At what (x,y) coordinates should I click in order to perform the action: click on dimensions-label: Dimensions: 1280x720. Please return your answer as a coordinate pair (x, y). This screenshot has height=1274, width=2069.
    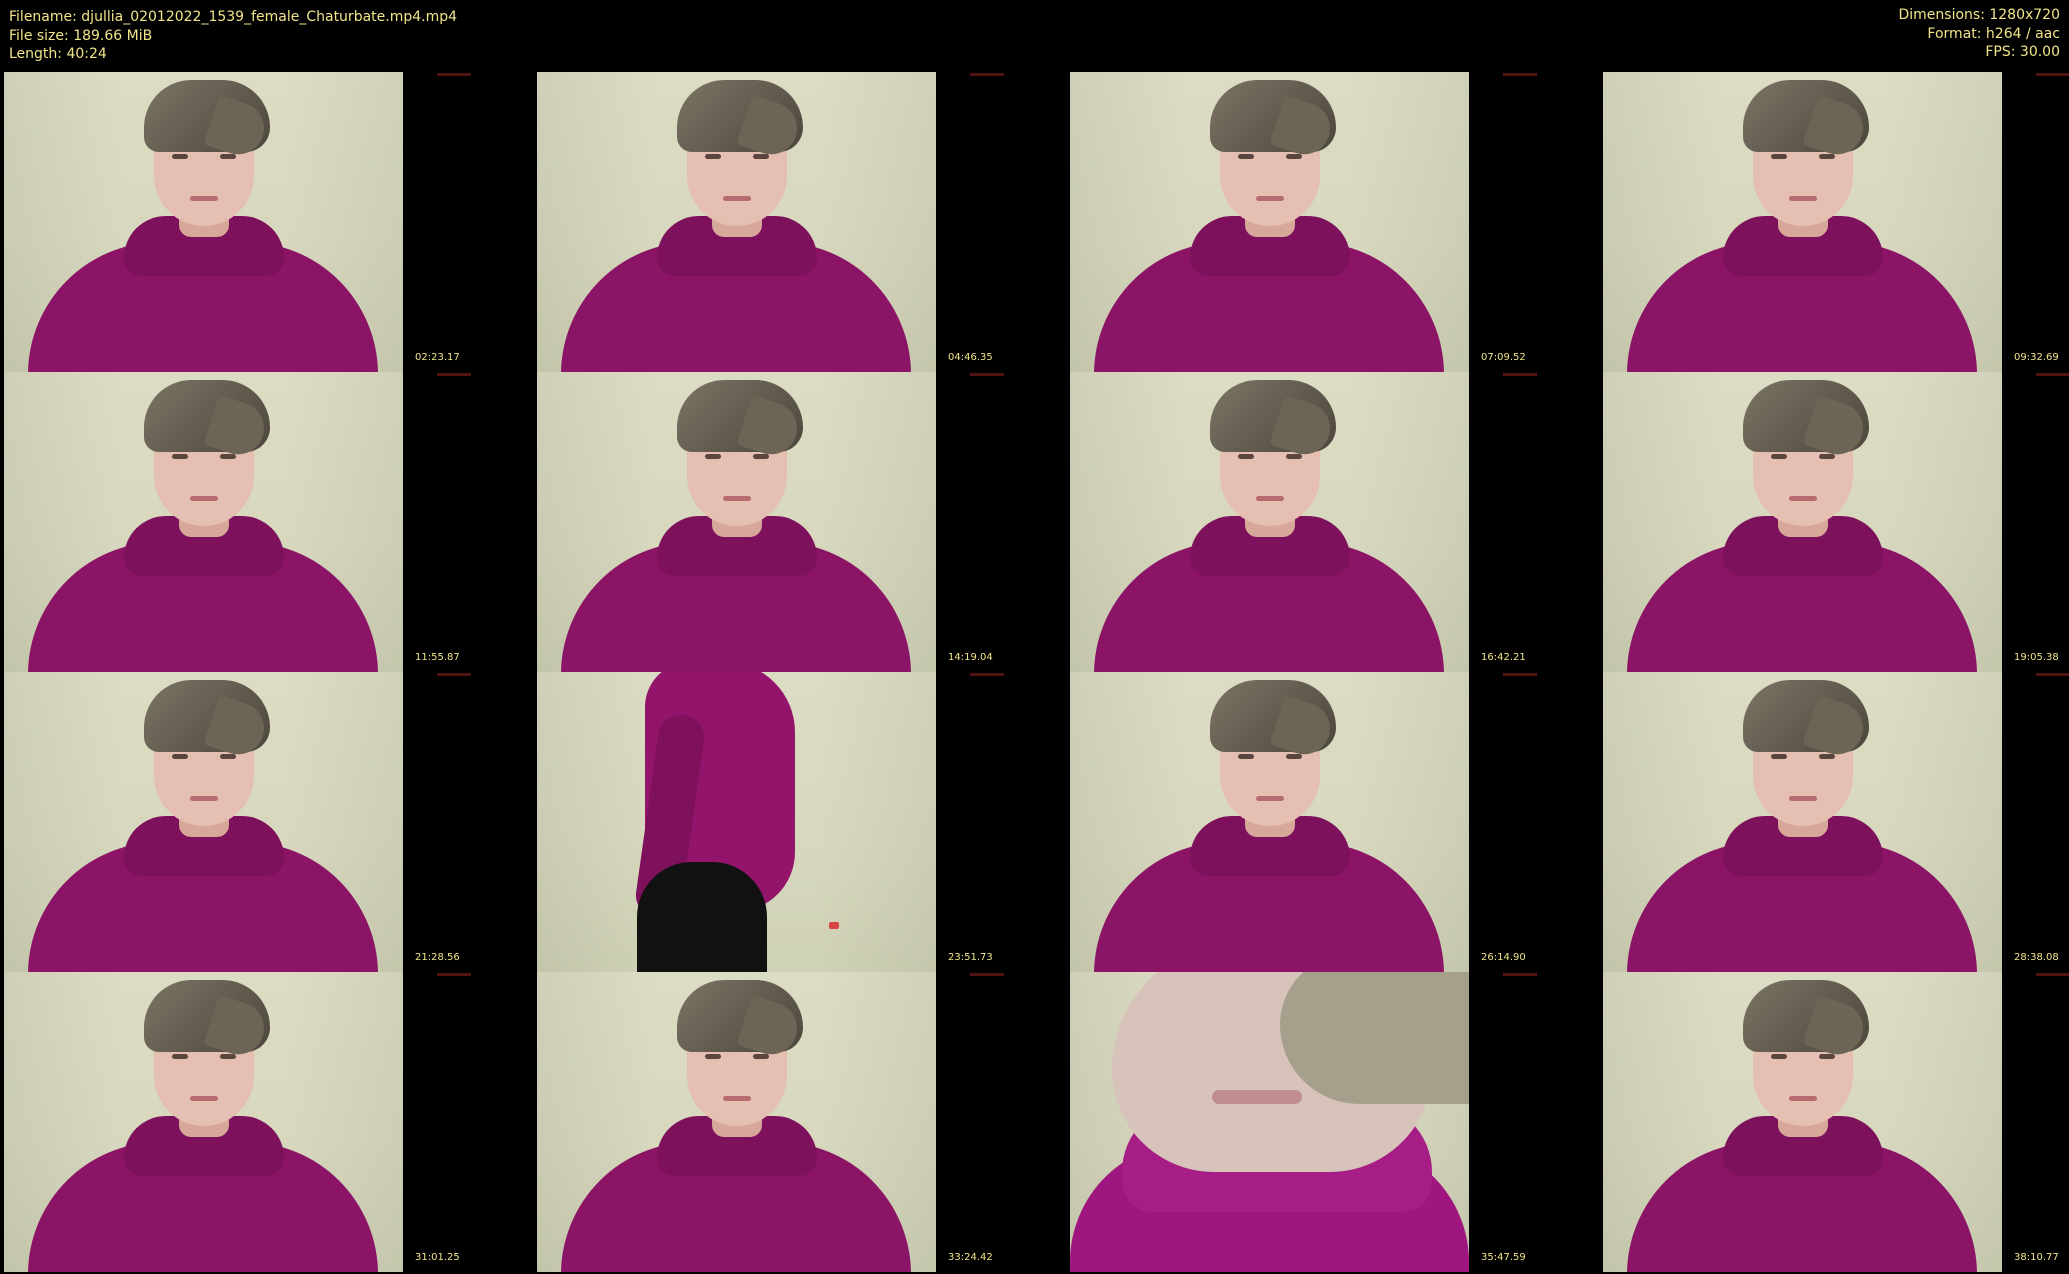
    Looking at the image, I should click on (1979, 15).